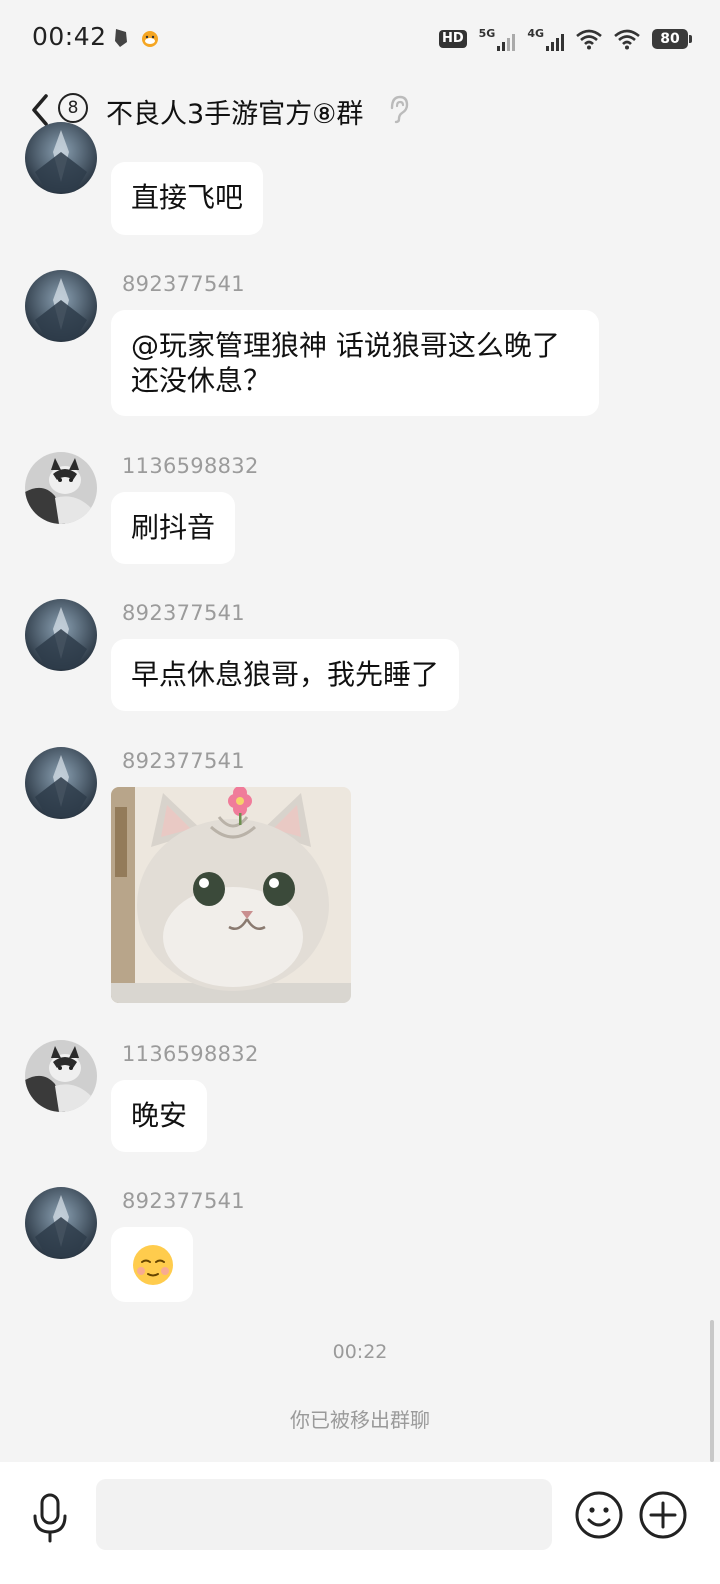 Image resolution: width=720 pixels, height=1584 pixels. Describe the element at coordinates (121, 38) in the screenshot. I see `app-notification-icon` at that location.